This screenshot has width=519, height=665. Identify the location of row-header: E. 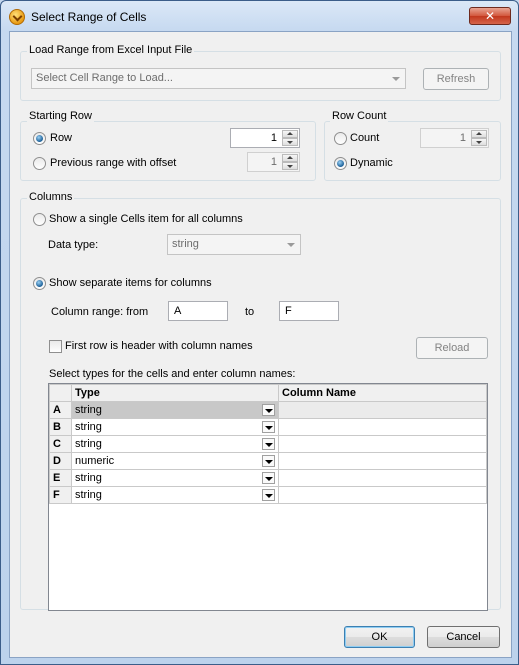
(60, 478).